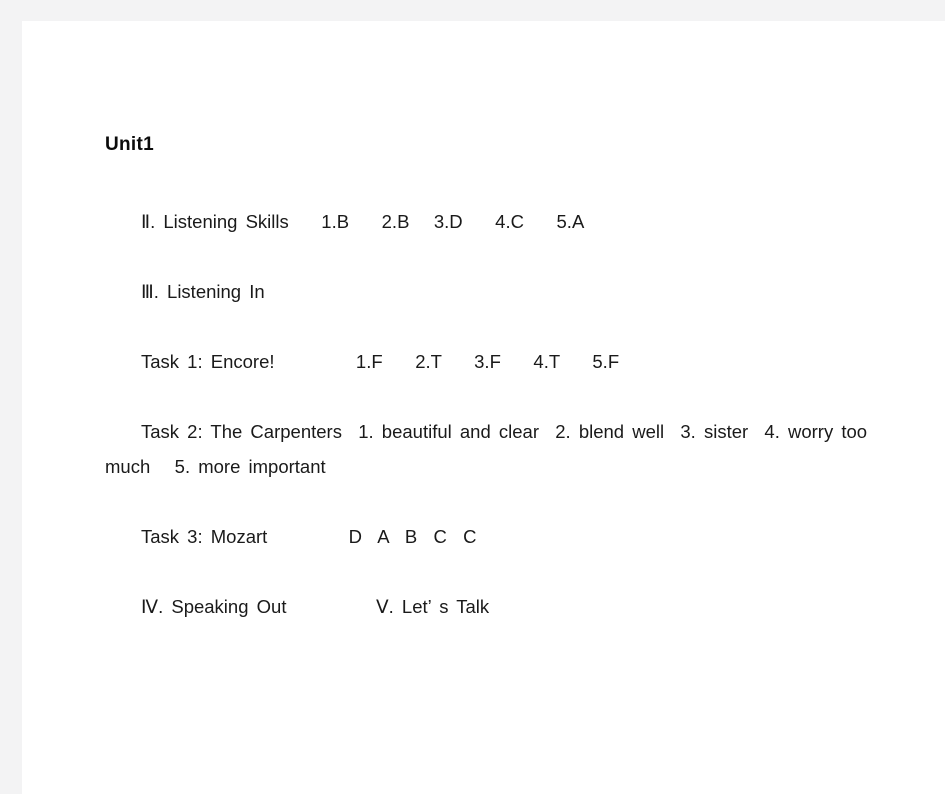  What do you see at coordinates (203, 291) in the screenshot?
I see `paragraph-listening-in: Ⅲ. Listening In` at bounding box center [203, 291].